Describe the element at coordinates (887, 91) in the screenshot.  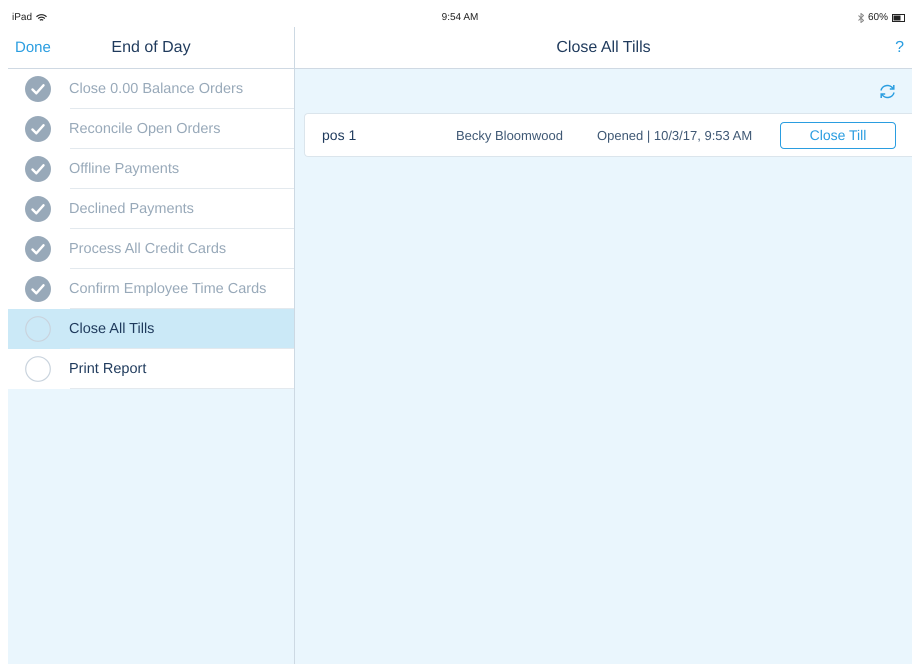
I see `refresh-icon` at that location.